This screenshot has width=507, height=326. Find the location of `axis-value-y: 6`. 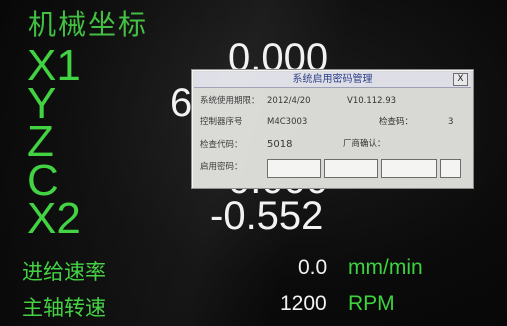

axis-value-y: 6 is located at coordinates (181, 103).